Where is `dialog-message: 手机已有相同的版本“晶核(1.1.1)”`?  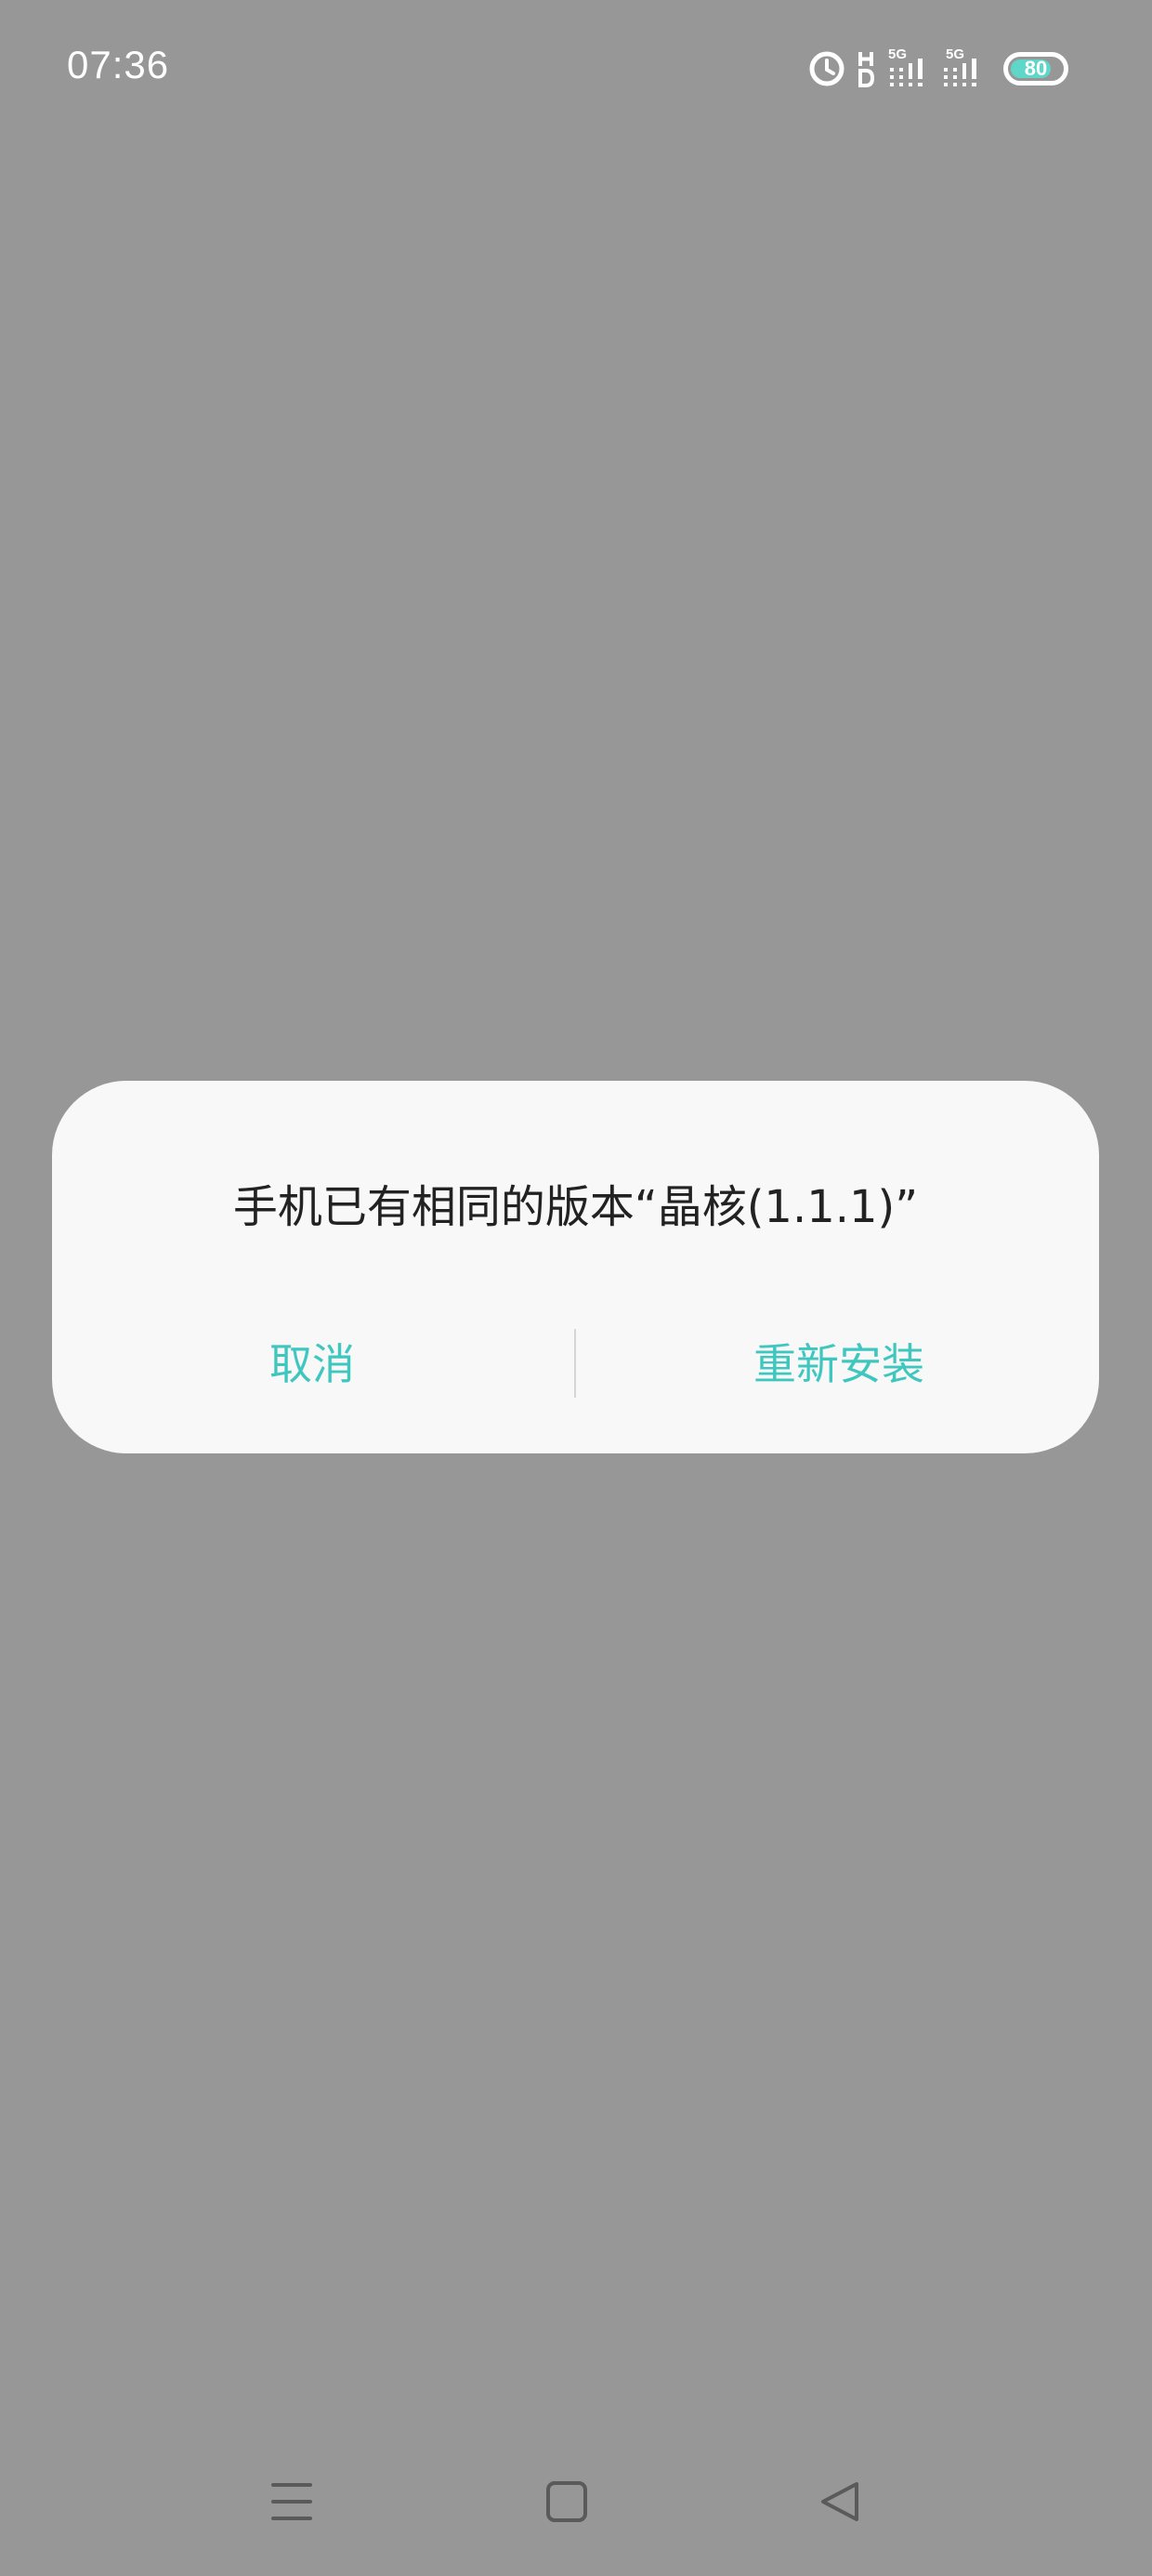
dialog-message: 手机已有相同的版本“晶核(1.1.1)” is located at coordinates (575, 1207).